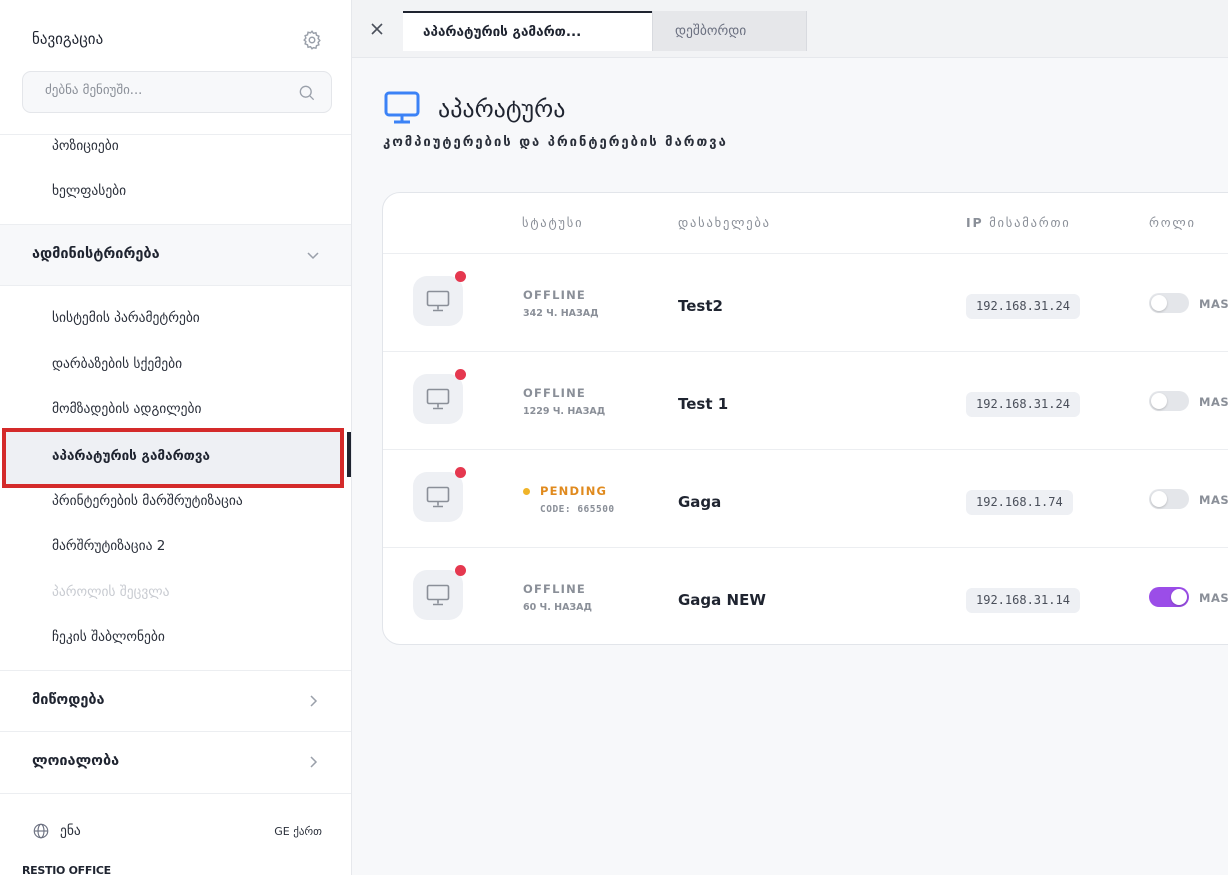  What do you see at coordinates (66, 869) in the screenshot?
I see `brand-label: RESTIO OFFICE` at bounding box center [66, 869].